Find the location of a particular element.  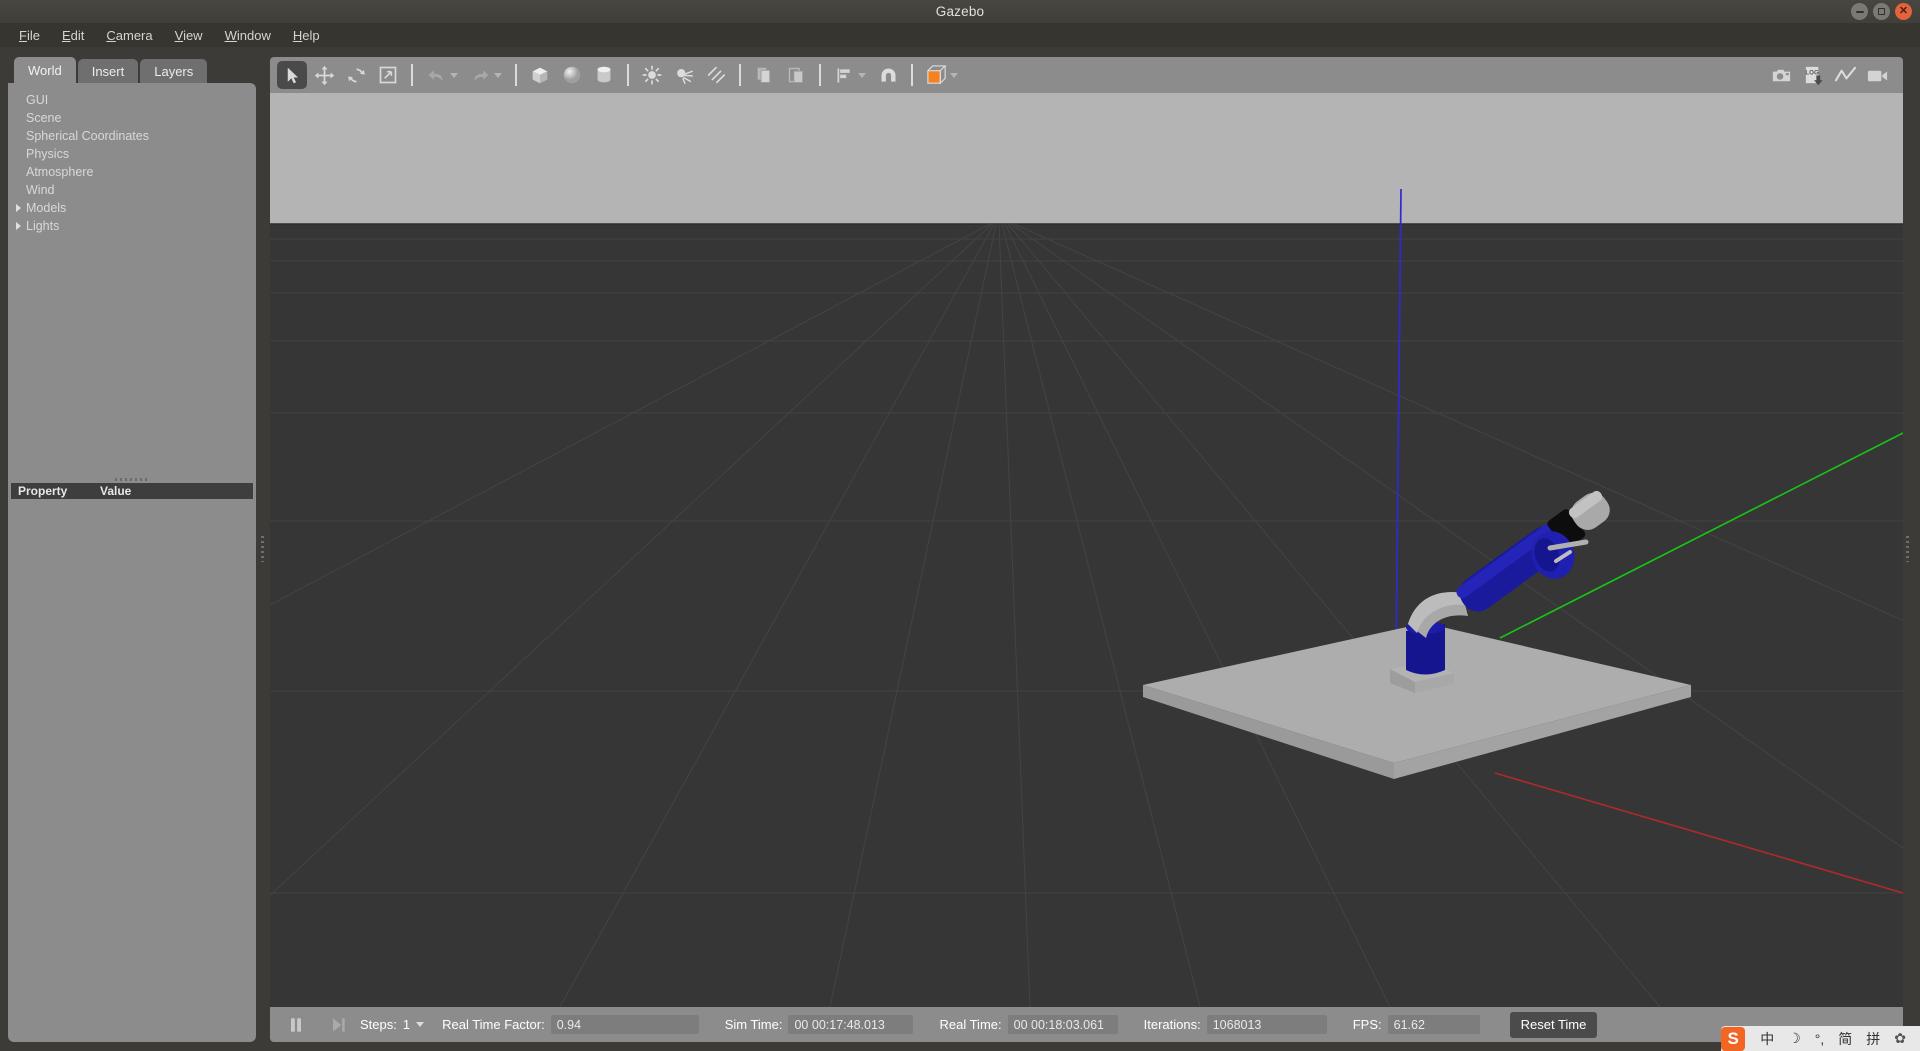

point-light-button is located at coordinates (652, 75).